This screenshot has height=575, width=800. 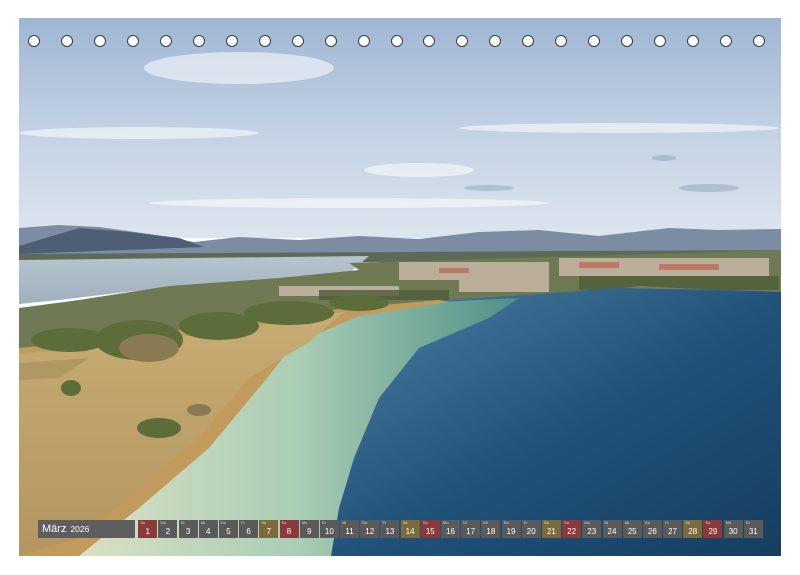 What do you see at coordinates (248, 531) in the screenshot?
I see `day-number: 6` at bounding box center [248, 531].